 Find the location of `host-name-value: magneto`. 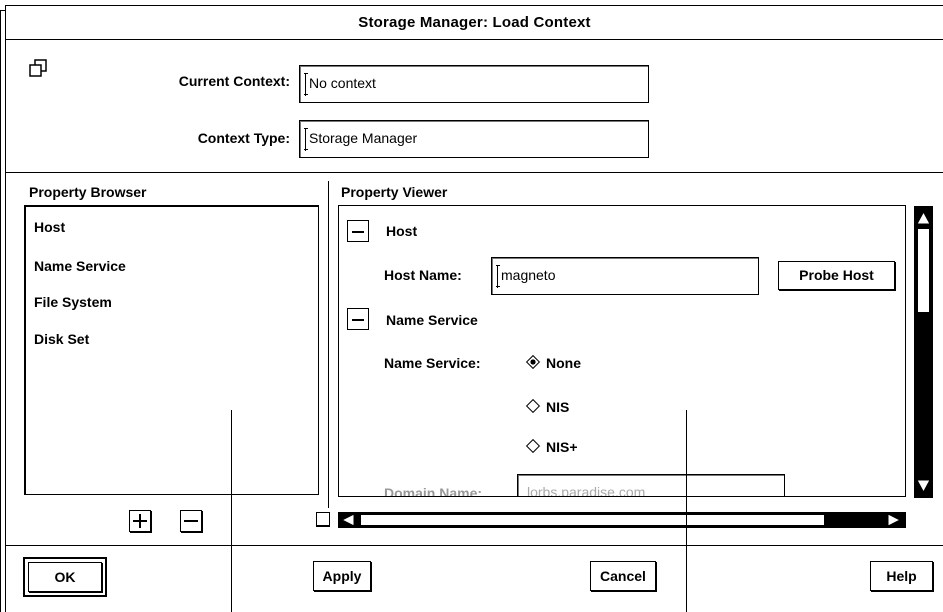

host-name-value: magneto is located at coordinates (528, 275).